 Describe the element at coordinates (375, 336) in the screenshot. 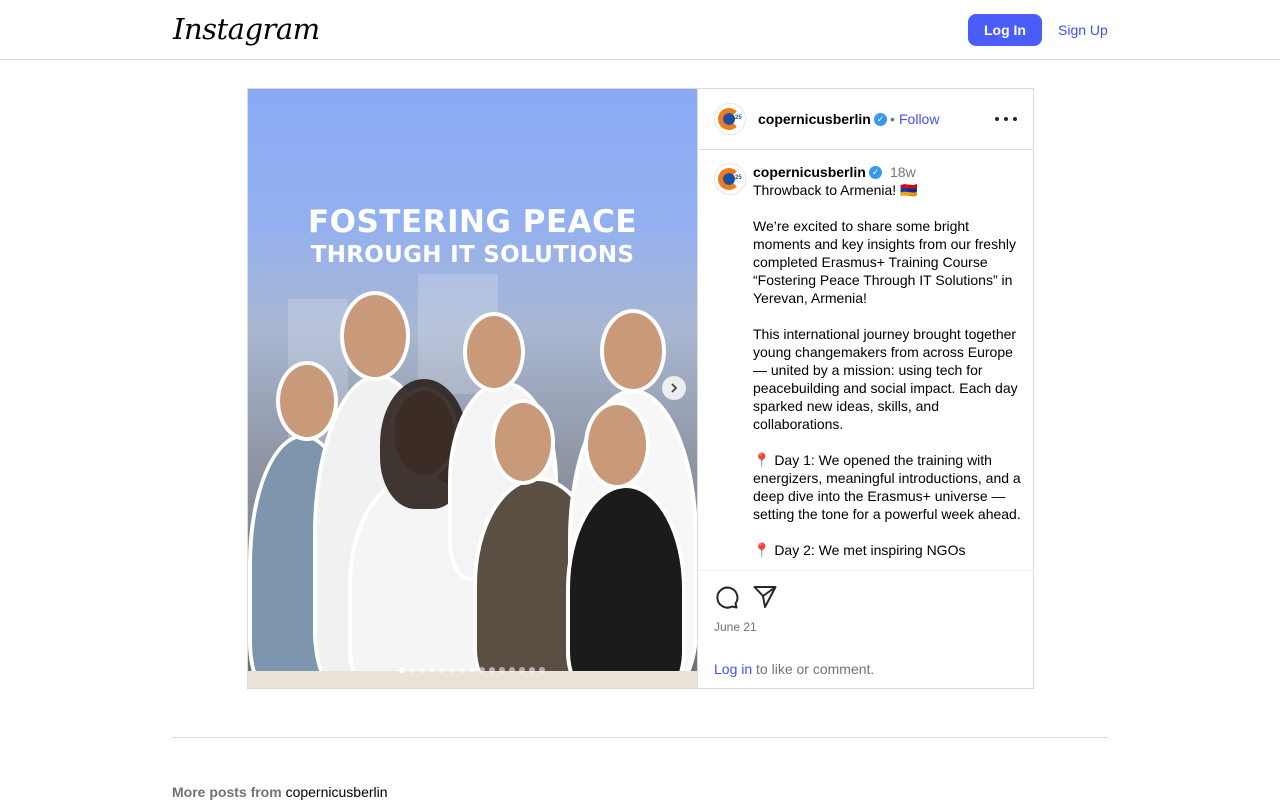

I see `person-2-head` at that location.